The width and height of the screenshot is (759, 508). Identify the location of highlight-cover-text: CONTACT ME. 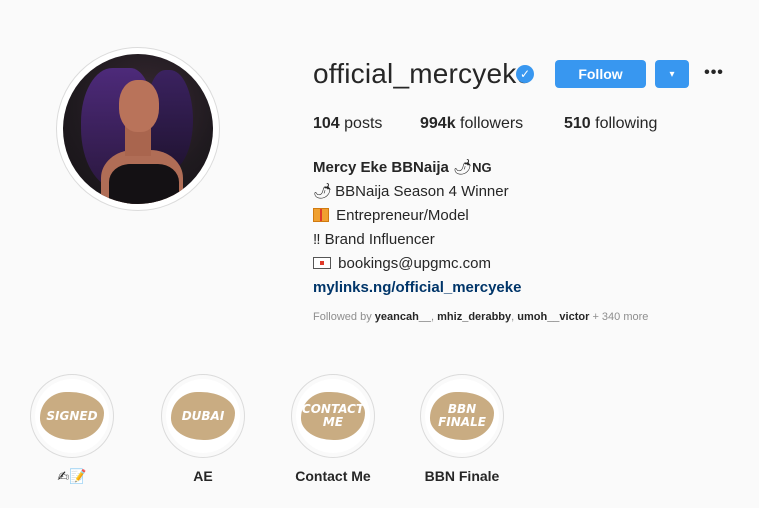
(333, 416).